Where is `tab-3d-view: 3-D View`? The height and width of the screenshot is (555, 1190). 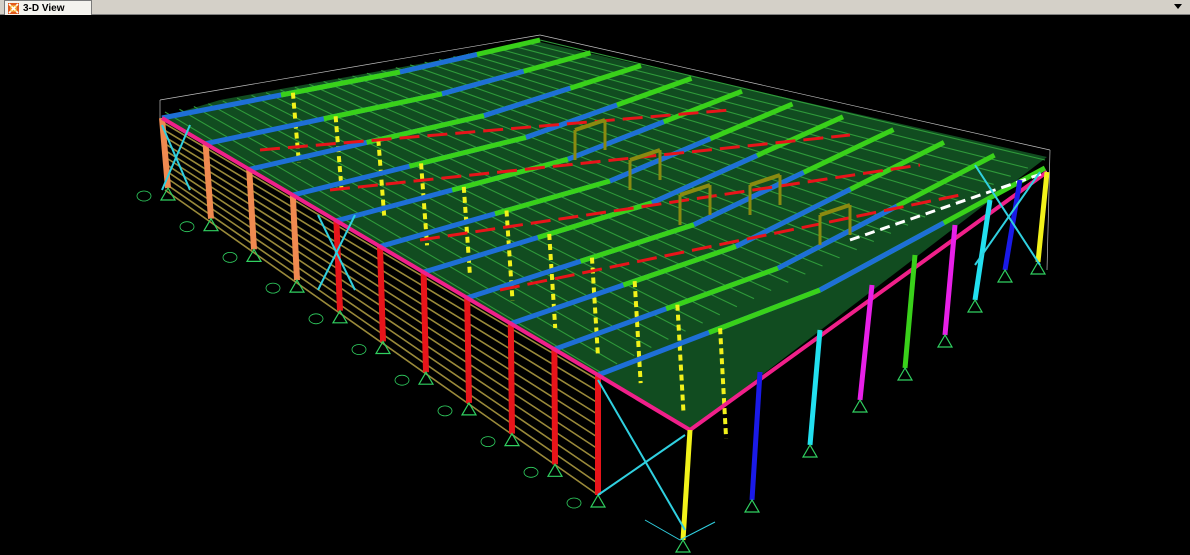 tab-3d-view: 3-D View is located at coordinates (48, 7).